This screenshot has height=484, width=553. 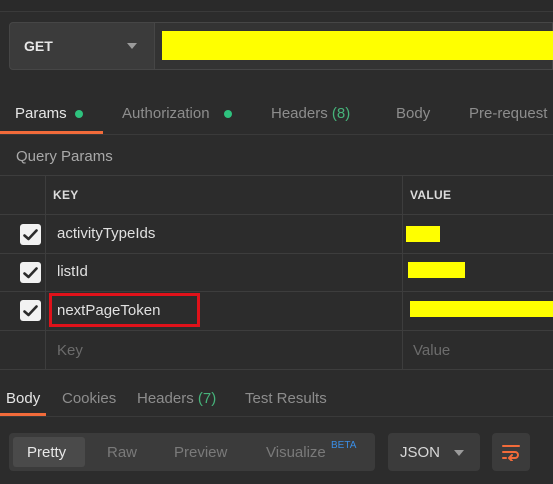 What do you see at coordinates (70, 350) in the screenshot?
I see `new-key-input: Key` at bounding box center [70, 350].